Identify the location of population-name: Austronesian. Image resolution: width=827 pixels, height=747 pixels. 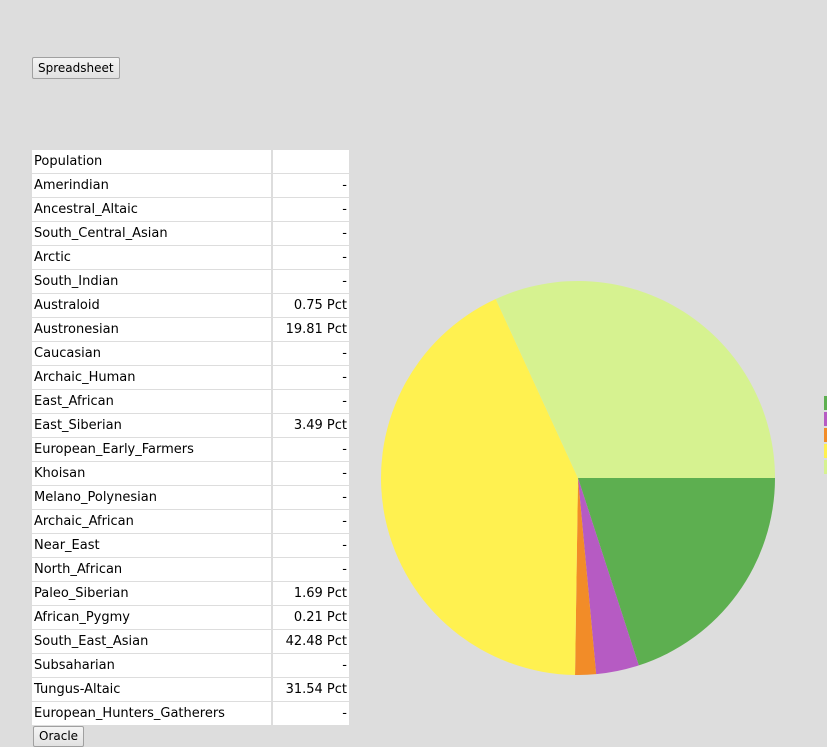
(152, 329).